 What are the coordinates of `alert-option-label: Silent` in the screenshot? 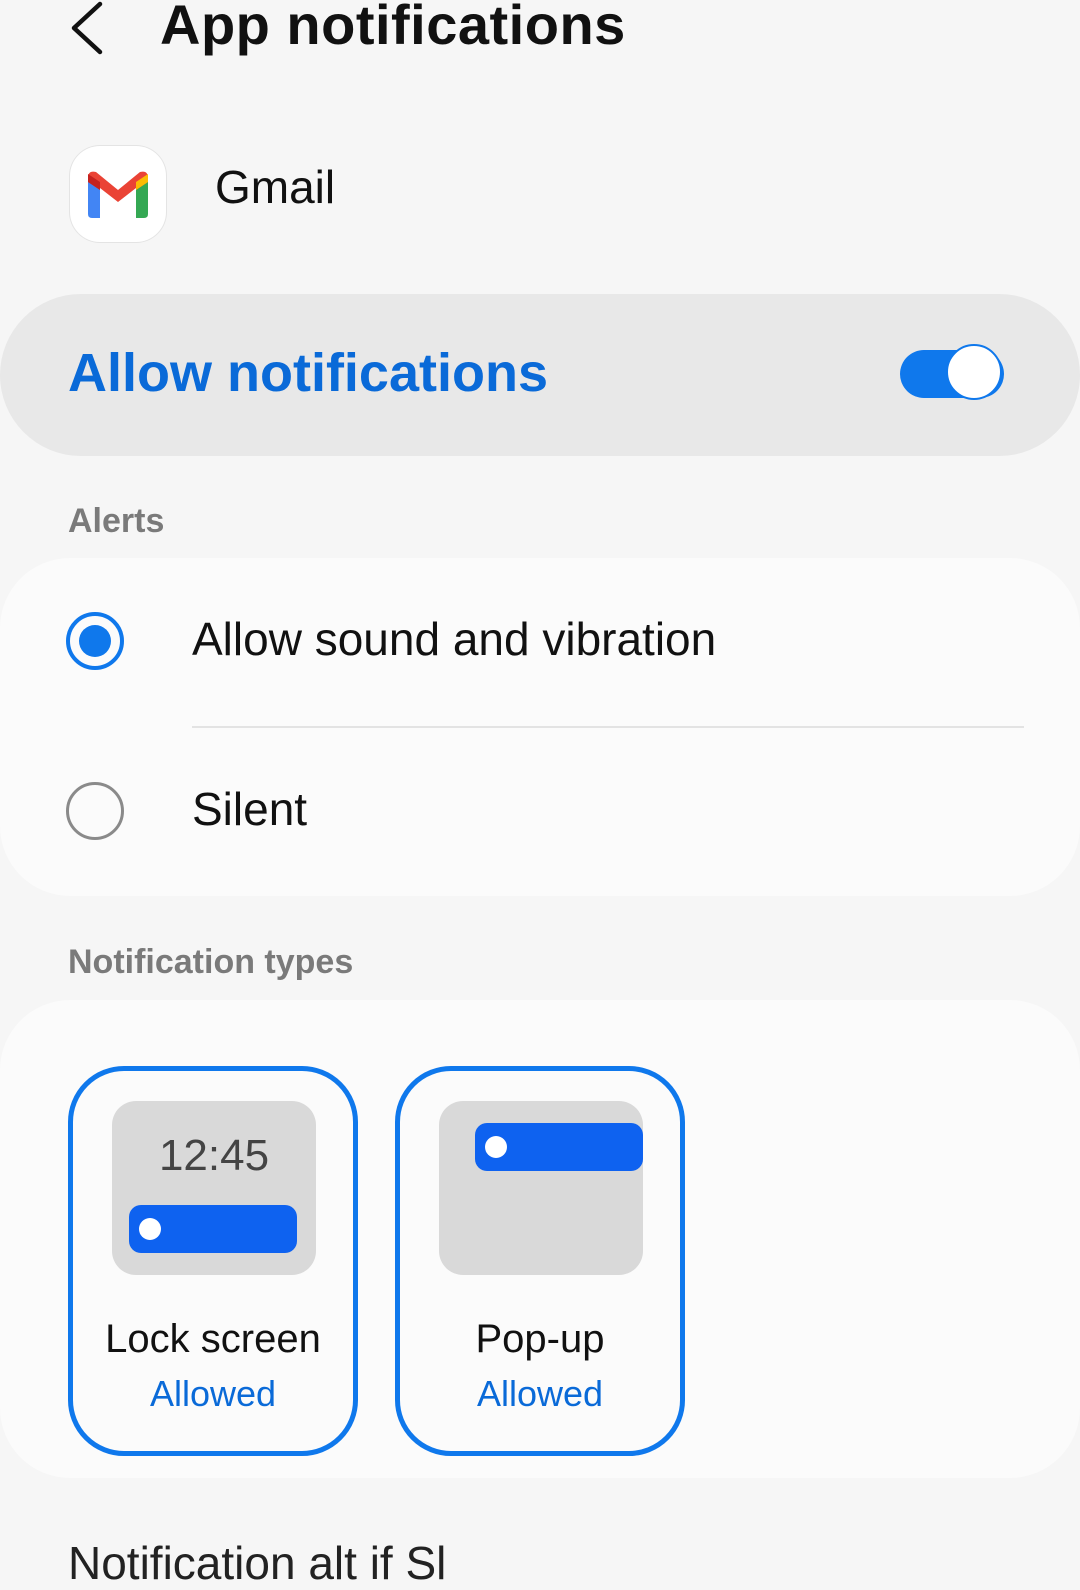 It's located at (250, 809).